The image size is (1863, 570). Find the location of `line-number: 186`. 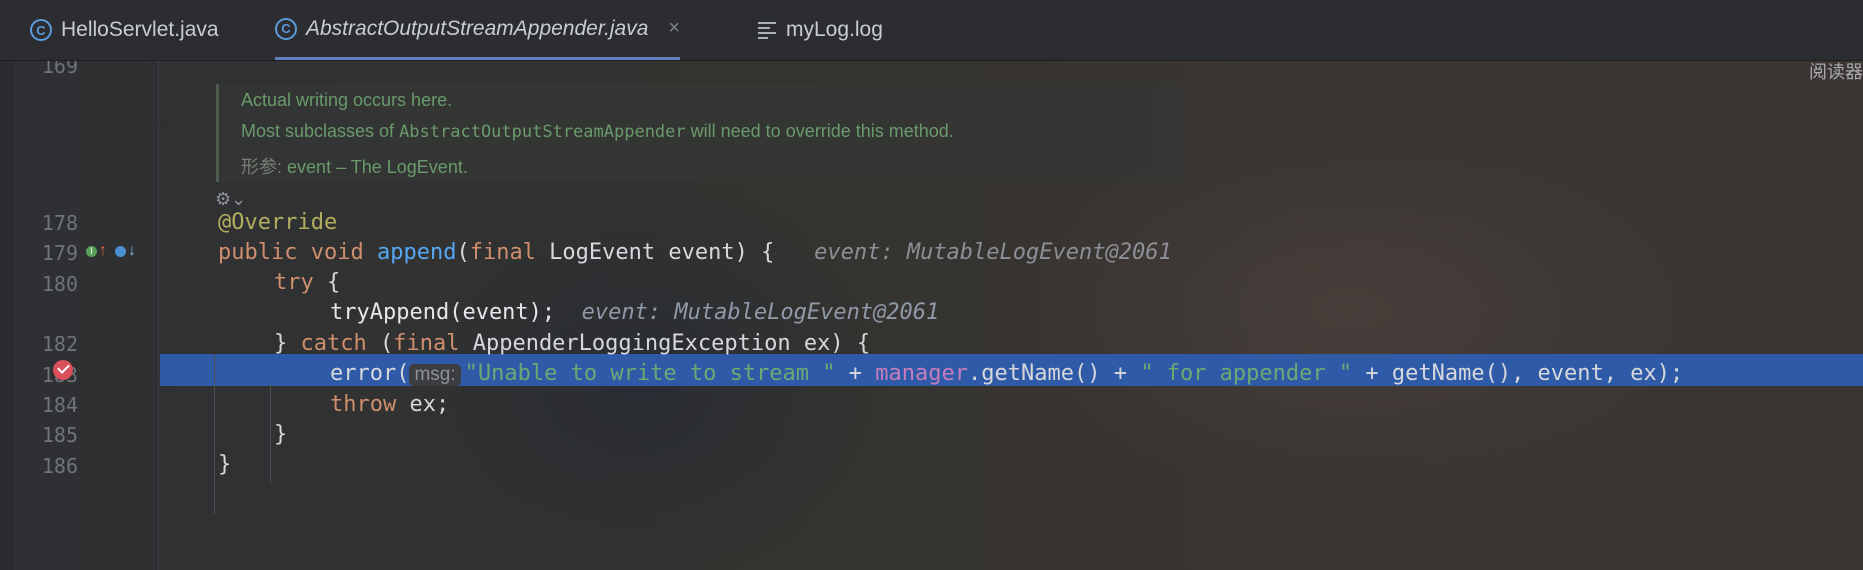

line-number: 186 is located at coordinates (59, 466).